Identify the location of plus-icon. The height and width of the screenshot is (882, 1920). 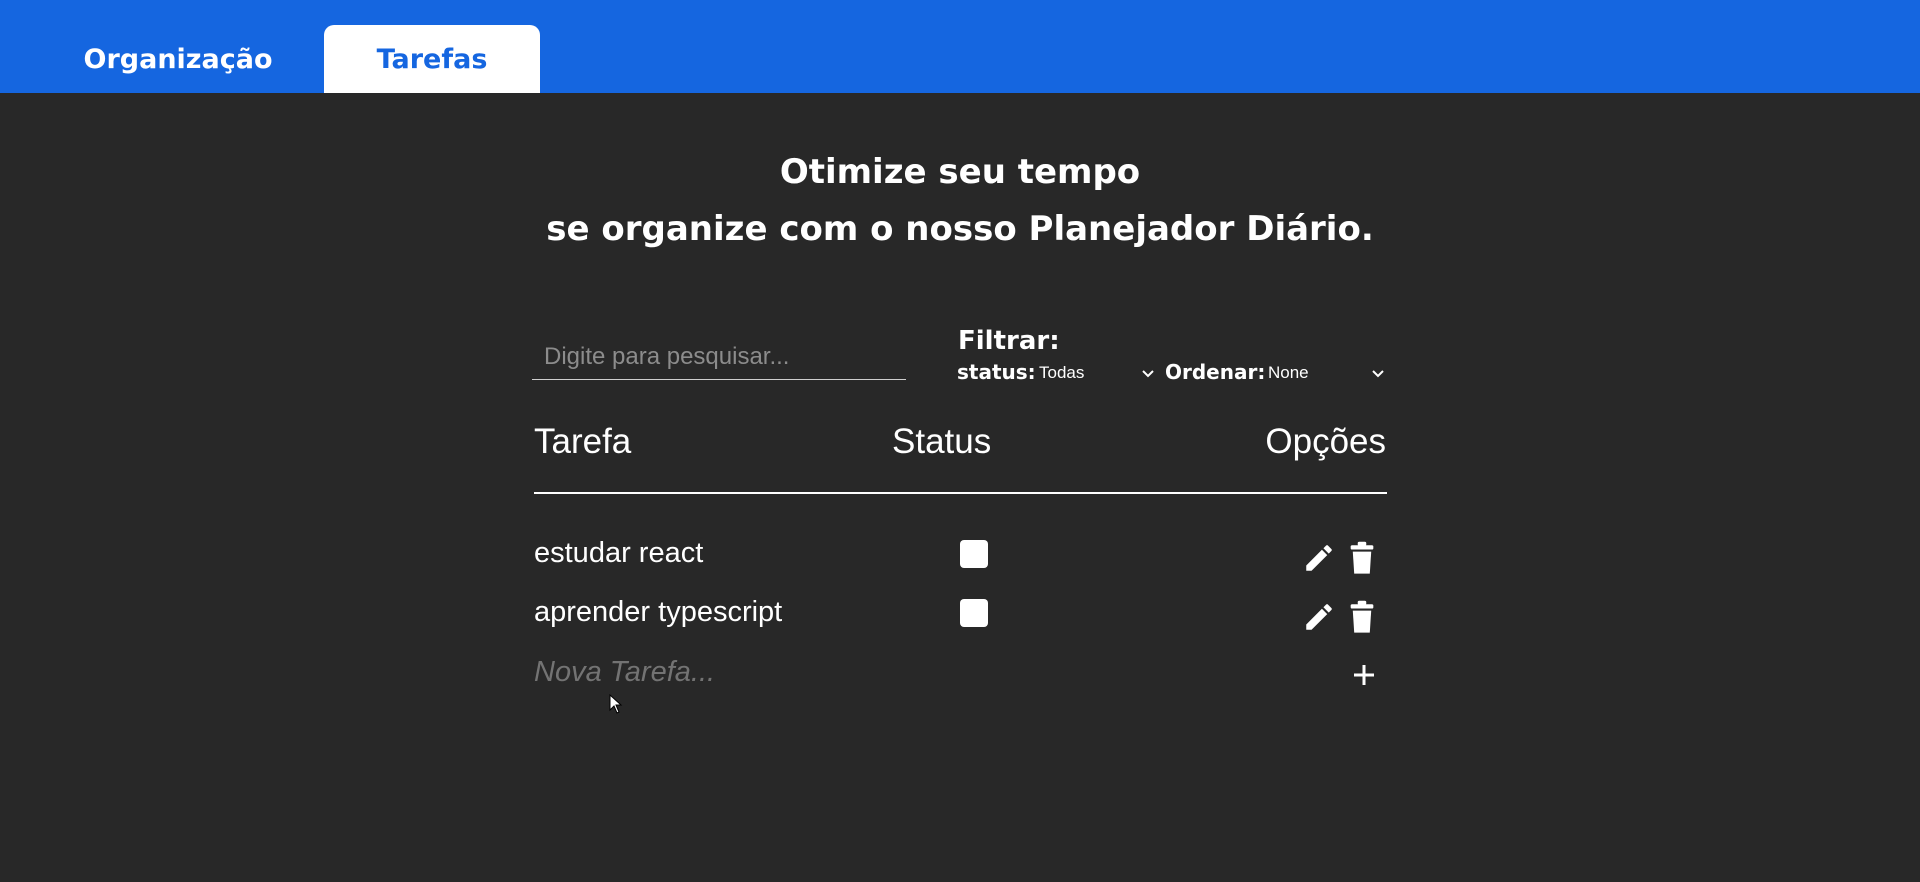
(1364, 675).